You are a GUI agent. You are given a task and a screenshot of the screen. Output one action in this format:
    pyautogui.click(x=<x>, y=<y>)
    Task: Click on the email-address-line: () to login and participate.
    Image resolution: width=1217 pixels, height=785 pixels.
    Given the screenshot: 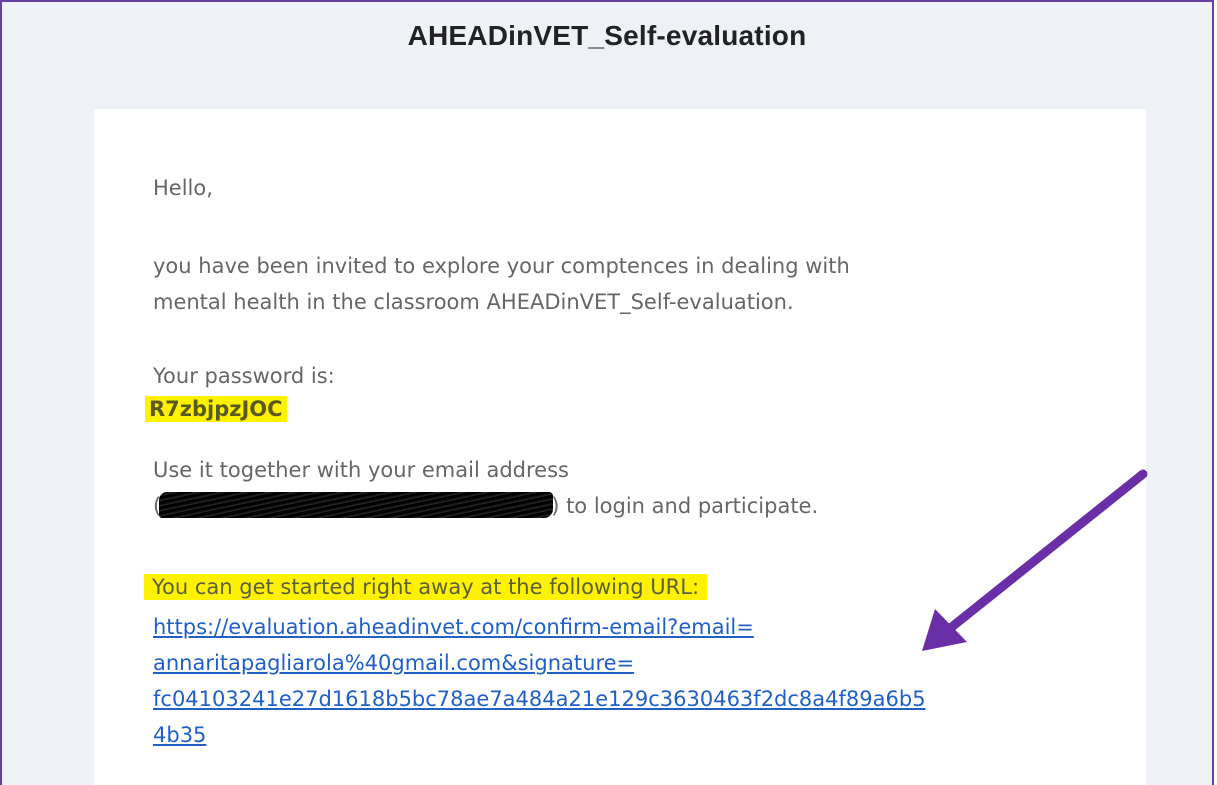 What is the action you would take?
    pyautogui.click(x=485, y=506)
    